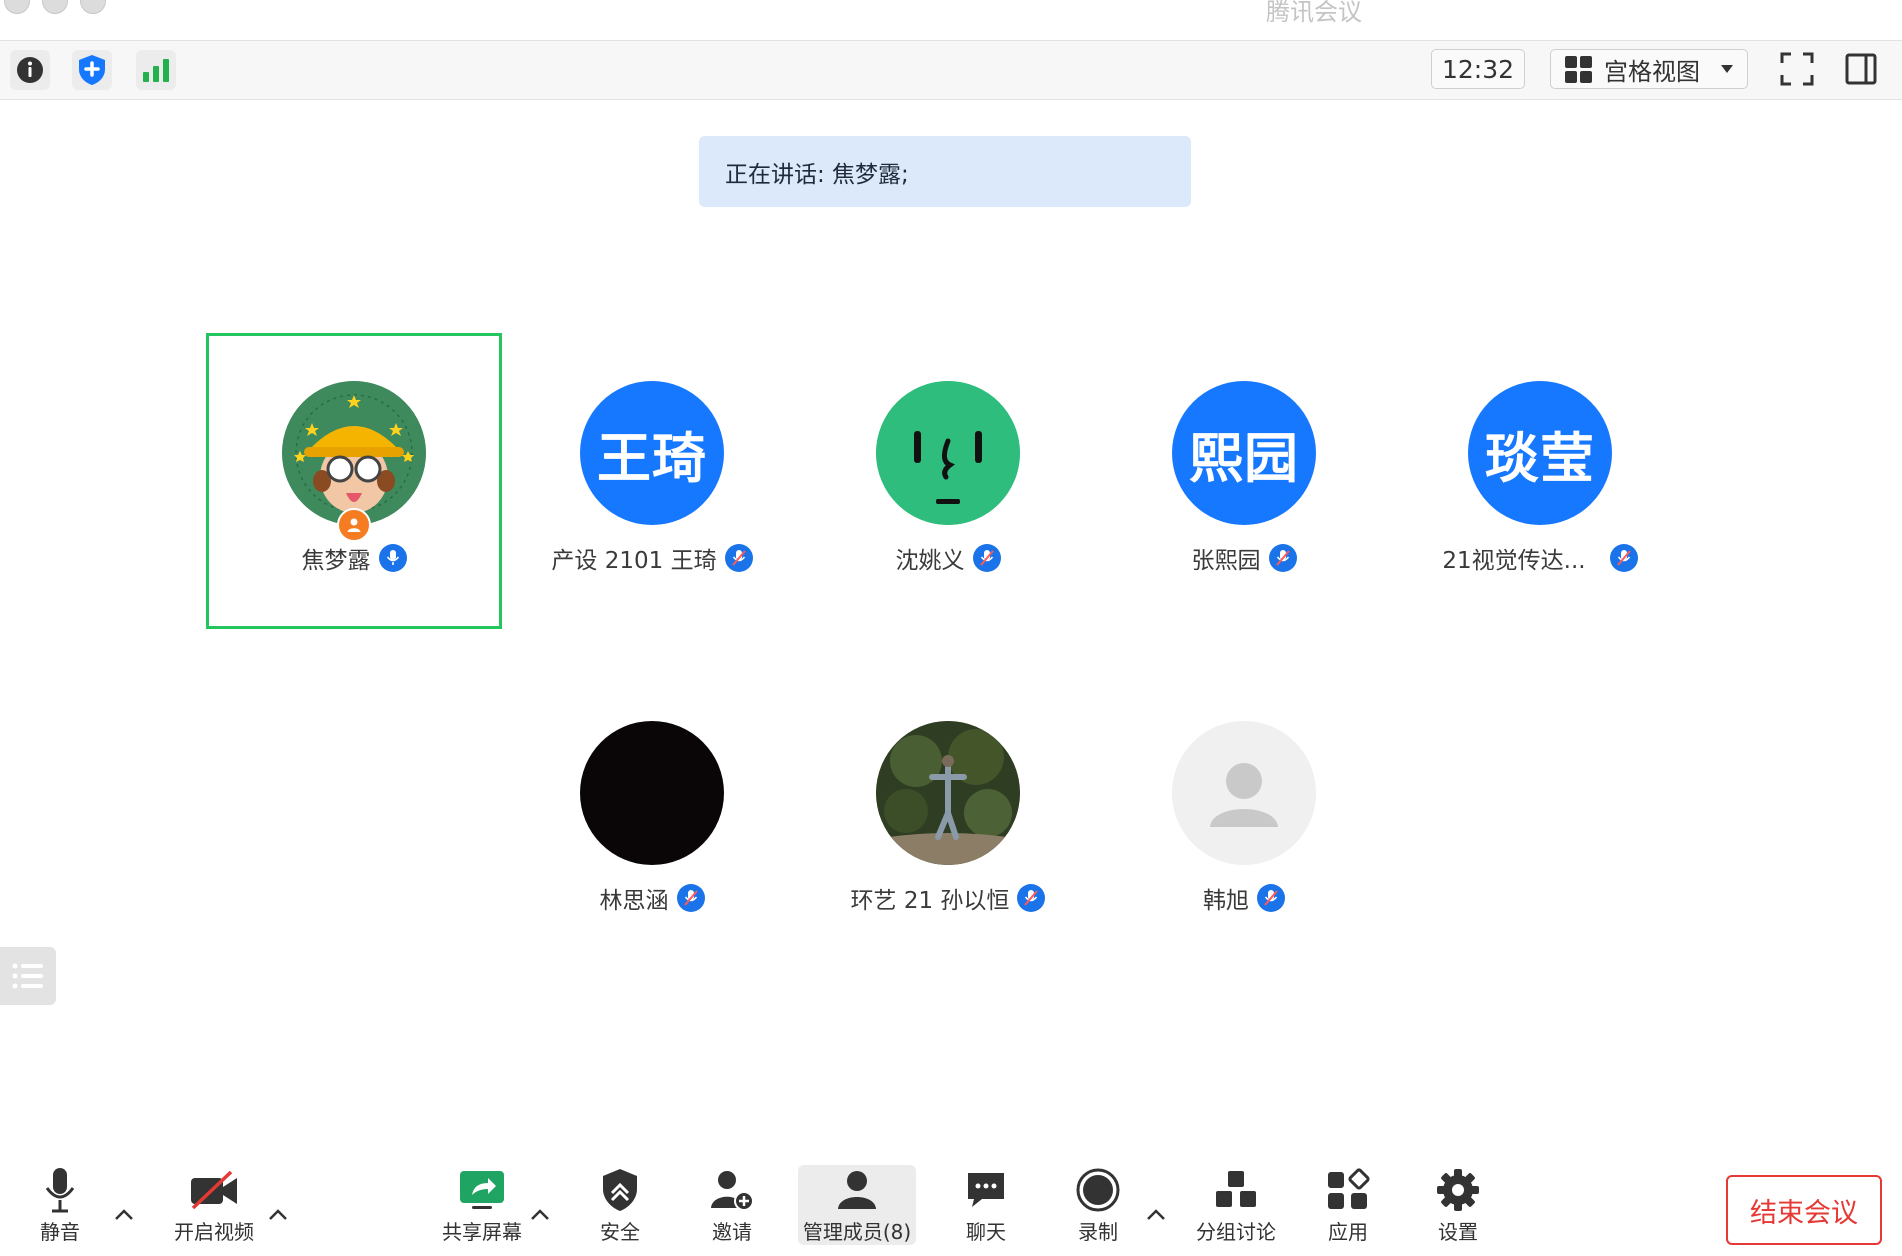 This screenshot has height=1256, width=1902. Describe the element at coordinates (951, 1203) in the screenshot. I see `bottom-toolbar` at that location.